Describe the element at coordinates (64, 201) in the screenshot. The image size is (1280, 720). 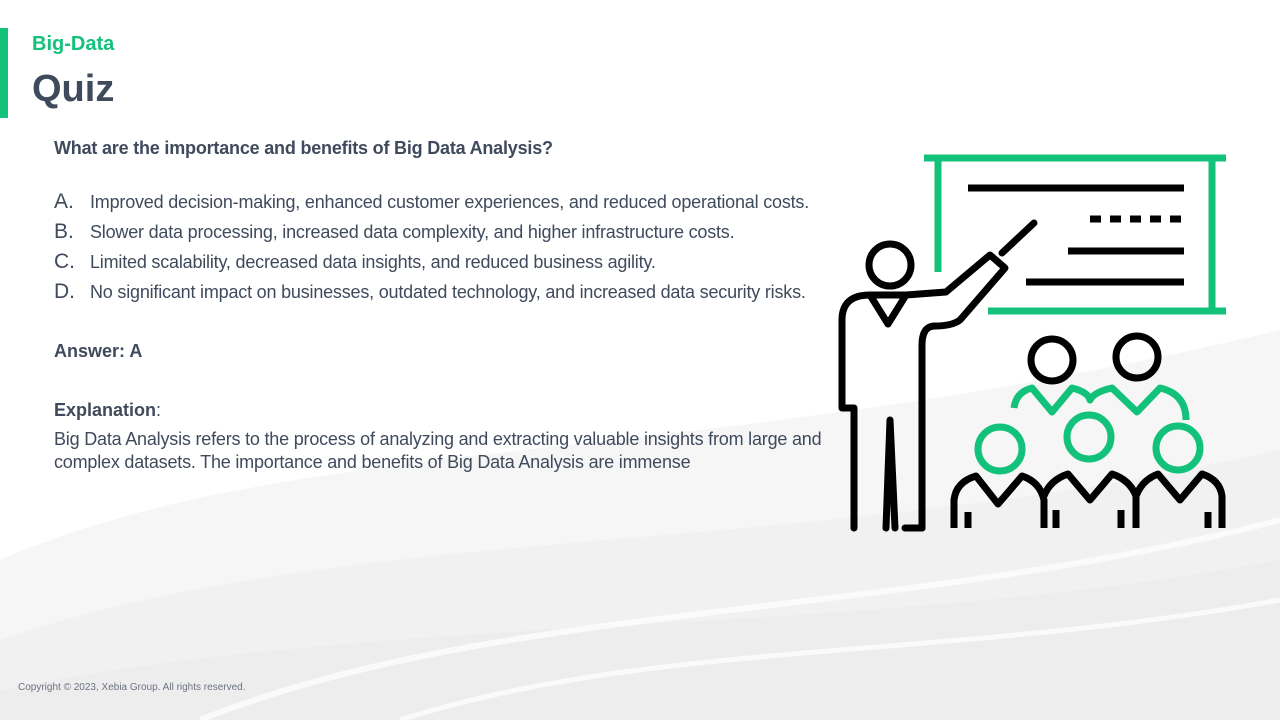
I see `option-letter: A.` at that location.